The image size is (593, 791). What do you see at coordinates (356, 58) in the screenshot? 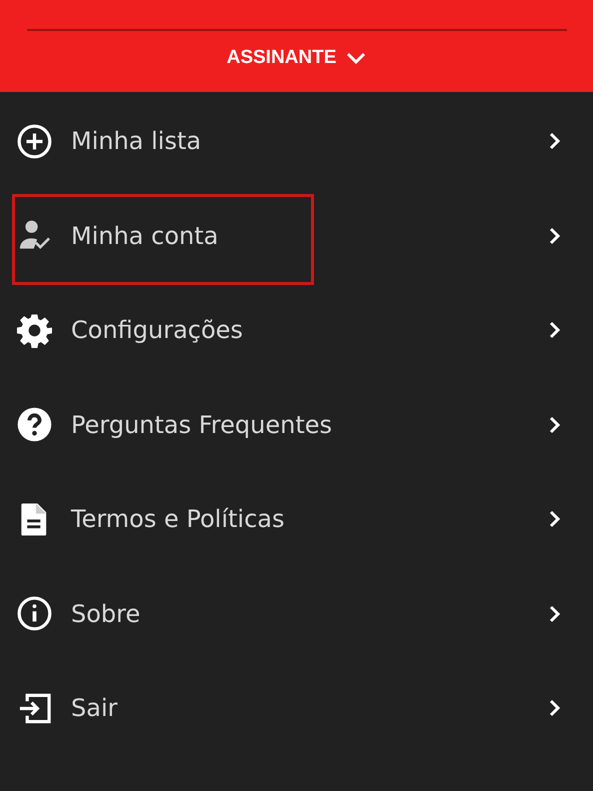
I see `chevron-down-icon` at bounding box center [356, 58].